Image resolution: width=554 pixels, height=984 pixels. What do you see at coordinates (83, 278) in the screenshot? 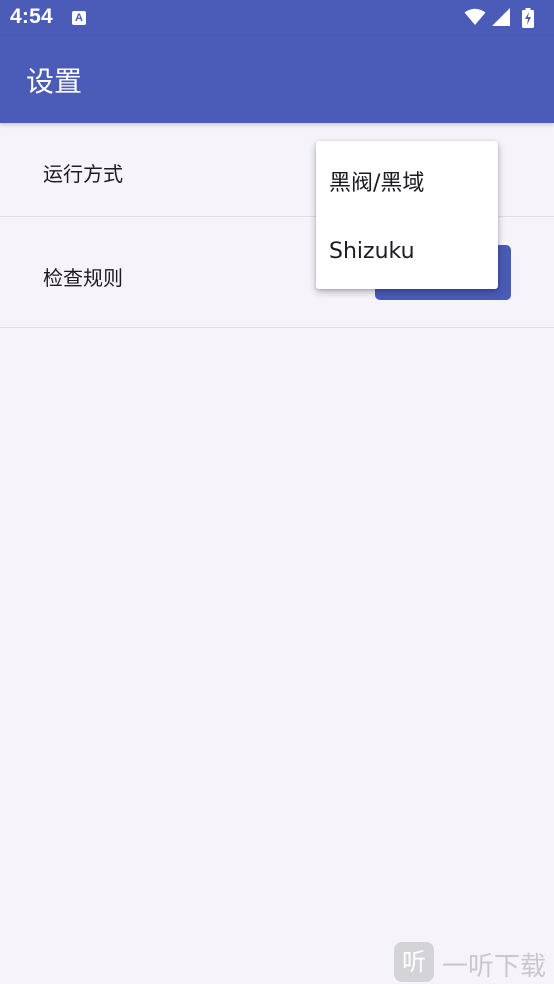
I see `check-rules-label: 检查规则` at bounding box center [83, 278].